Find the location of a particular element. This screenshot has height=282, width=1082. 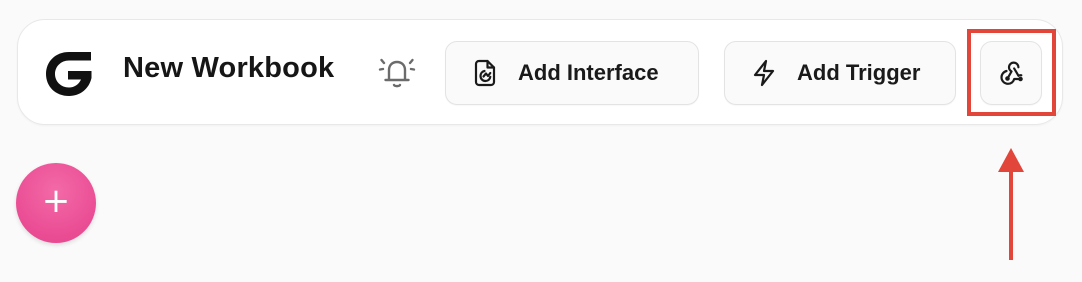

lightning-icon is located at coordinates (764, 73).